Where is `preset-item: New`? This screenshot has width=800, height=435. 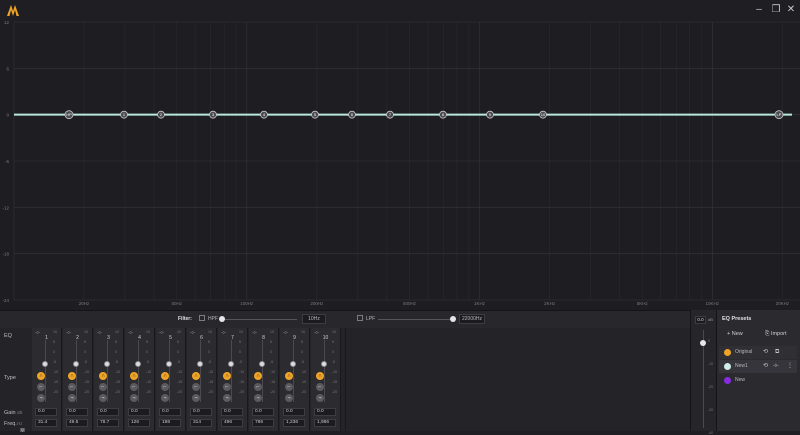 preset-item: New is located at coordinates (758, 380).